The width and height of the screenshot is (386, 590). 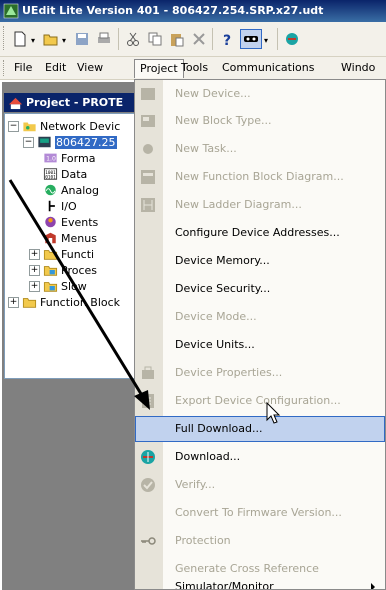 What do you see at coordinates (224, 585) in the screenshot?
I see `menu-item-label: Simulator/Monitor` at bounding box center [224, 585].